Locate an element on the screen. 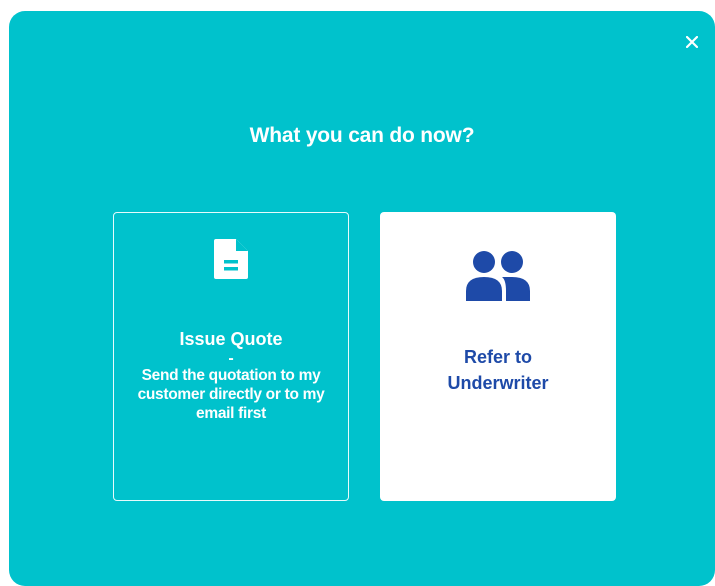 This screenshot has width=715, height=586. issue-quote-title: Issue Quote is located at coordinates (231, 339).